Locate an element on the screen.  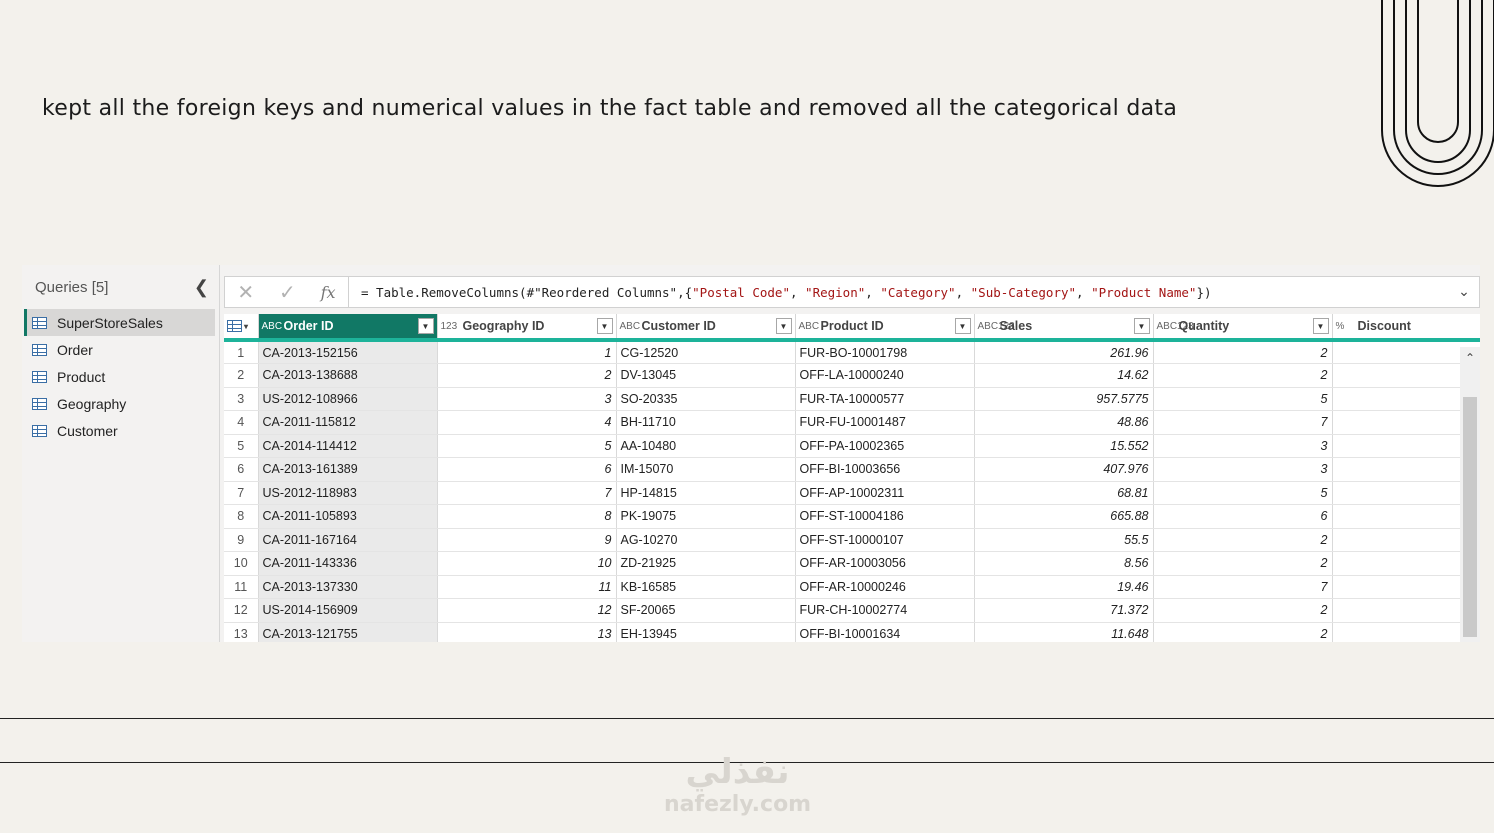
table-cell: 9 is located at coordinates (527, 540).